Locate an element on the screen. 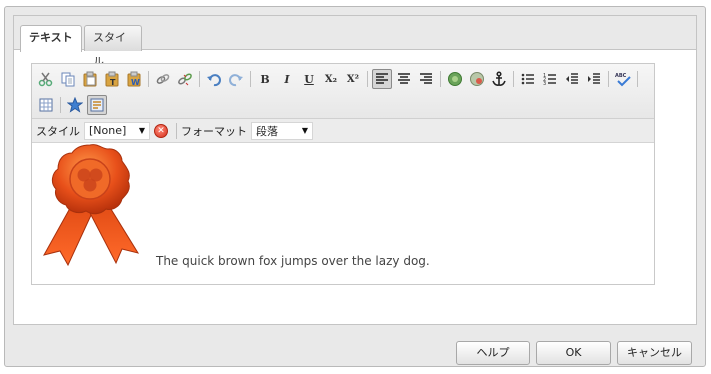 The width and height of the screenshot is (711, 374). tab-text: テキスト is located at coordinates (51, 38).